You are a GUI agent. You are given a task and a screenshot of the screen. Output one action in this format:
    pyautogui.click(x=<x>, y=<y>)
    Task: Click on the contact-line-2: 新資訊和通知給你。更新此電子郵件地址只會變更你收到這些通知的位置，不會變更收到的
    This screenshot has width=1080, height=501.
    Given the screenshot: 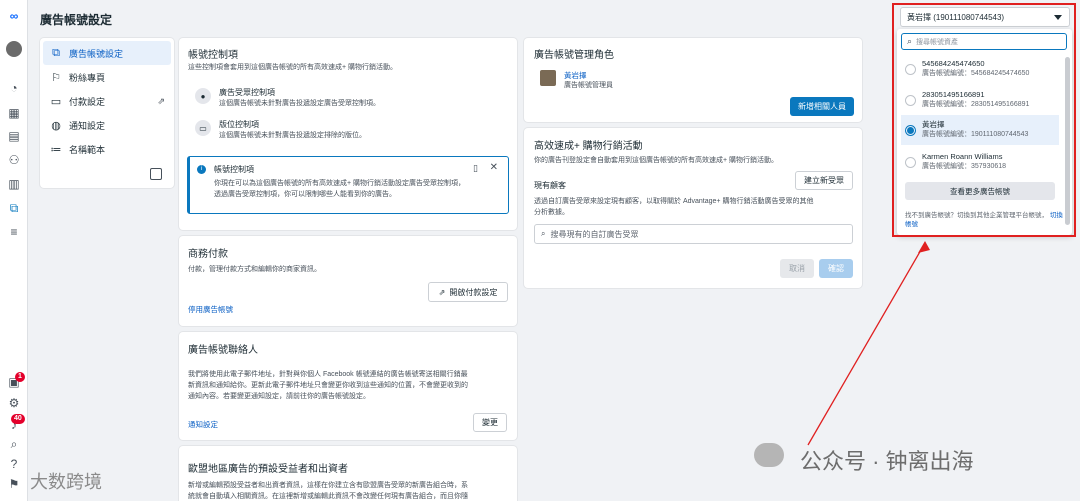 What is the action you would take?
    pyautogui.click(x=328, y=385)
    